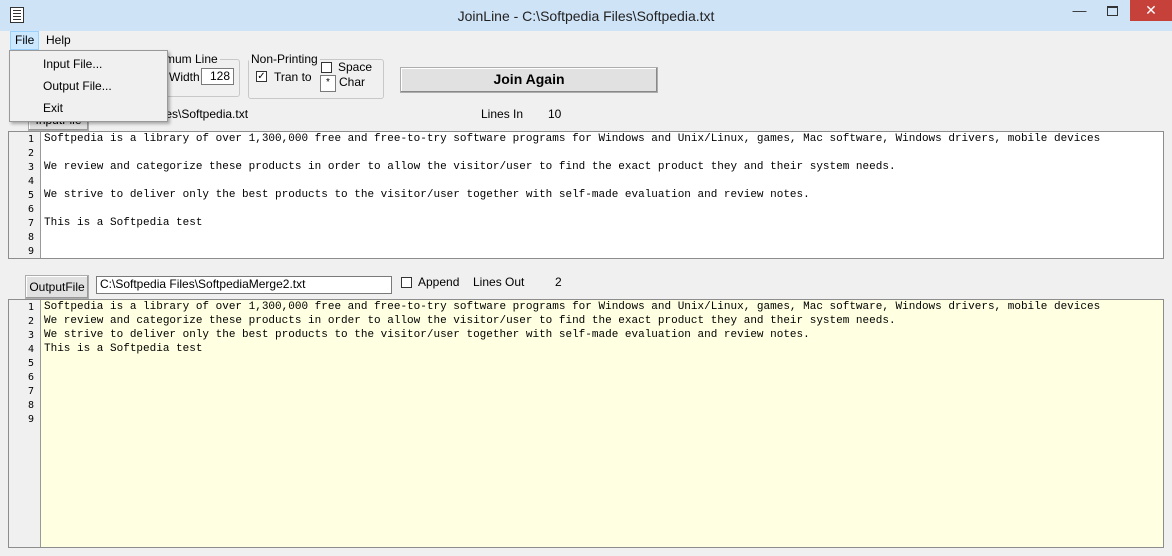 The width and height of the screenshot is (1172, 556). I want to click on file-menu-dropdown: Input File... Output File... Exit, so click(88, 86).